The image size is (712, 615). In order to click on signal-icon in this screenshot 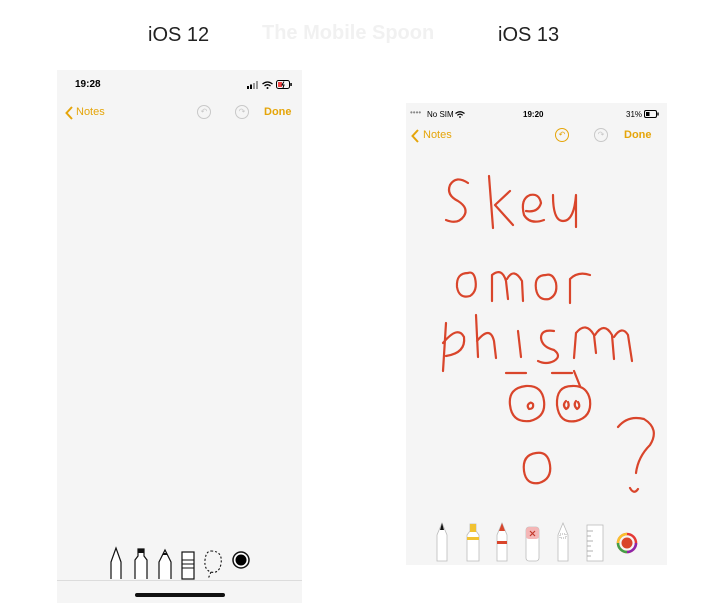, I will do `click(252, 85)`.